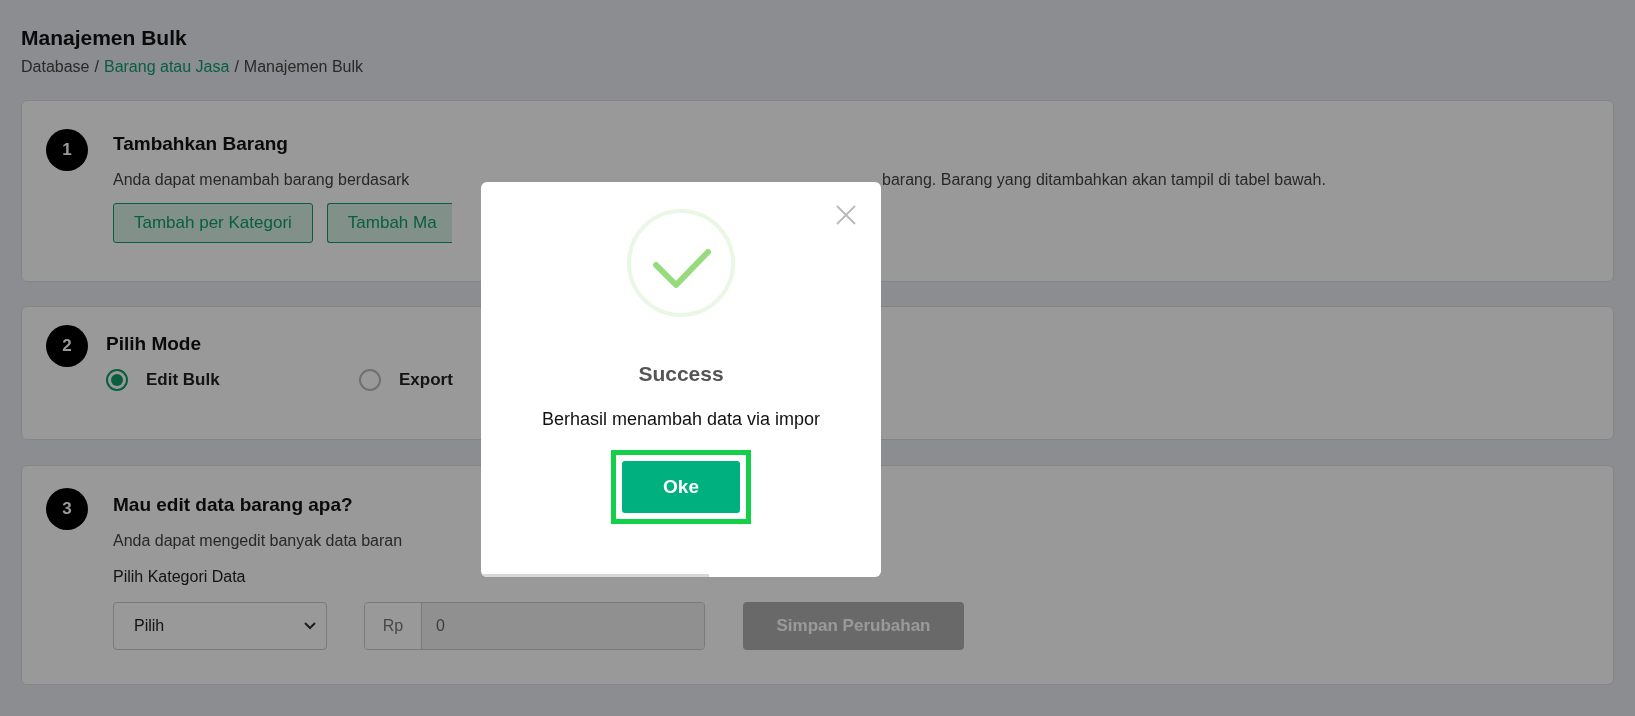  What do you see at coordinates (201, 144) in the screenshot?
I see `step-title: Tambahkan Barang` at bounding box center [201, 144].